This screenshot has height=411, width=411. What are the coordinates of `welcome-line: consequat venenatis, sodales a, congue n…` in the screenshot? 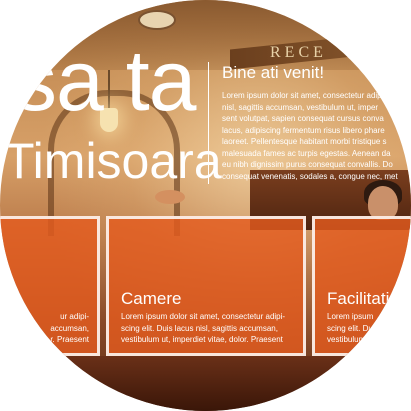 It's located at (310, 176).